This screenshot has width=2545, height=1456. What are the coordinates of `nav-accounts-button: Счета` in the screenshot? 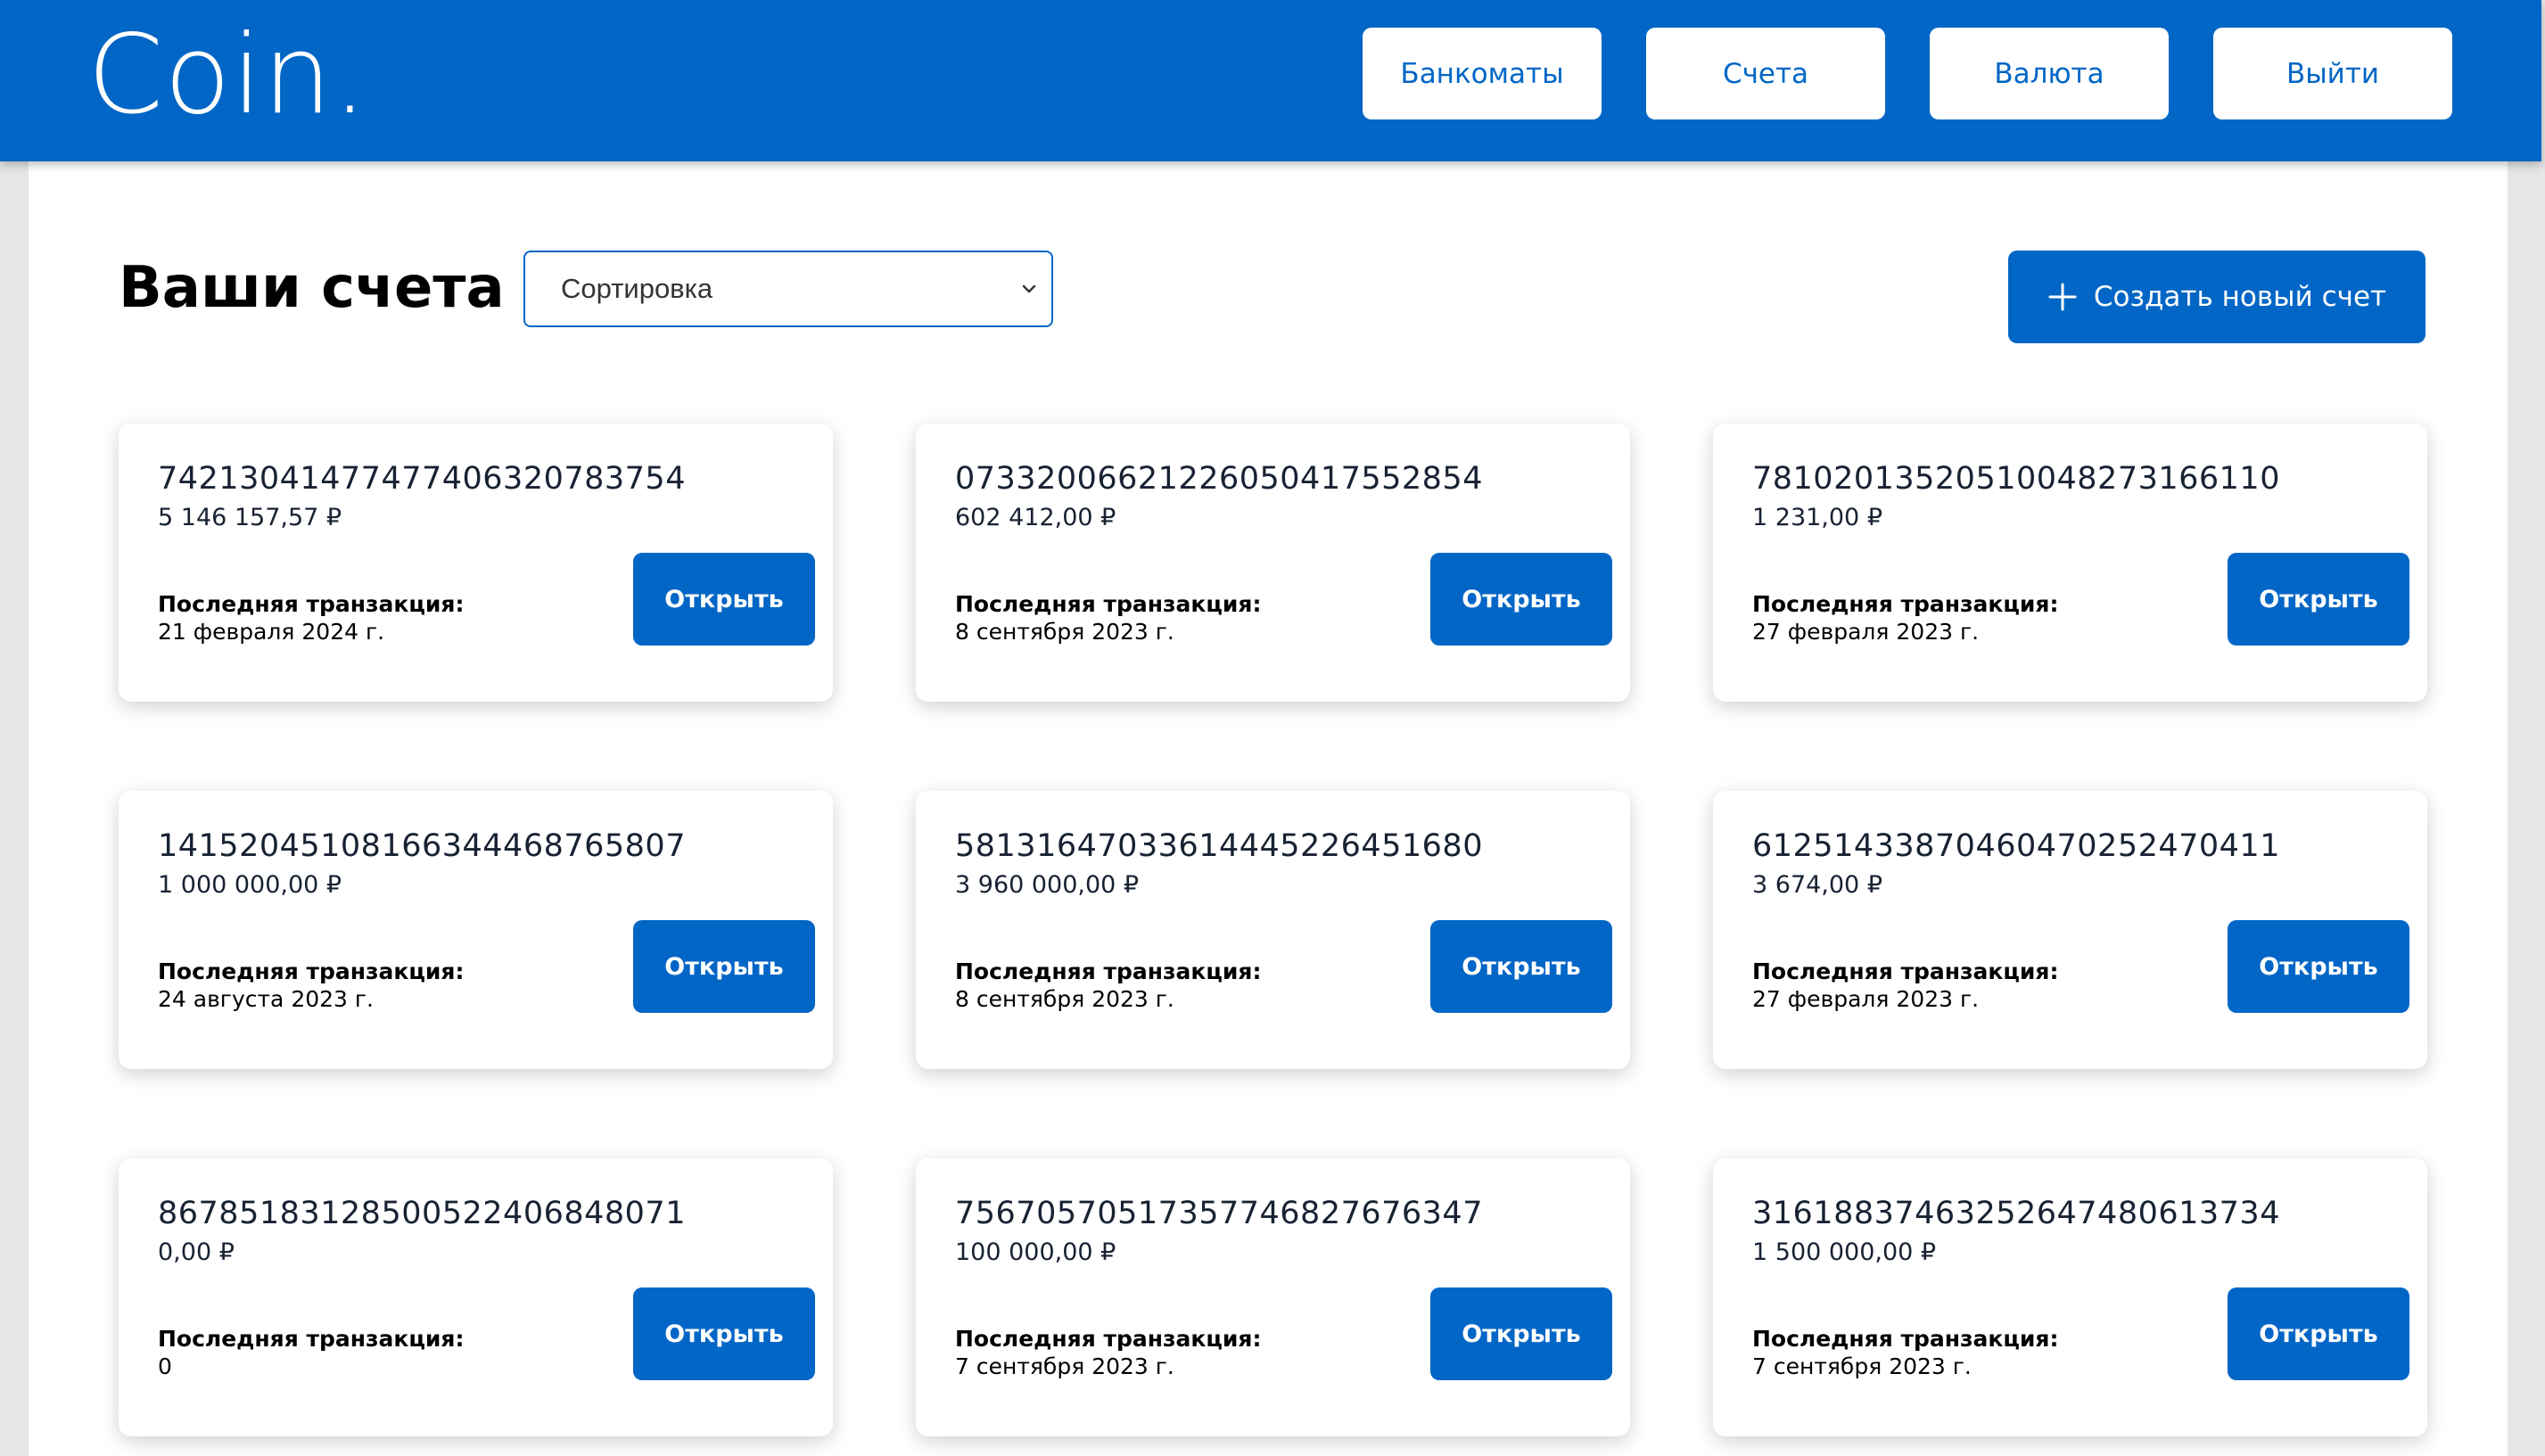 It's located at (1765, 74).